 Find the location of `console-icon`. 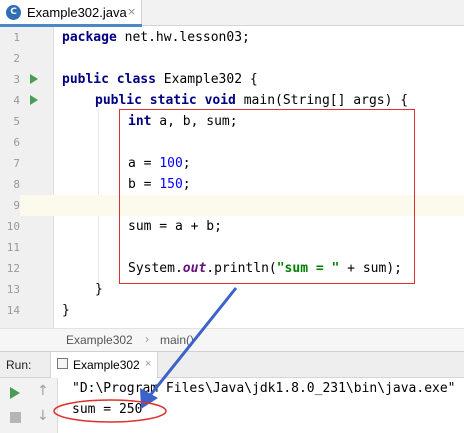

console-icon is located at coordinates (62, 363).